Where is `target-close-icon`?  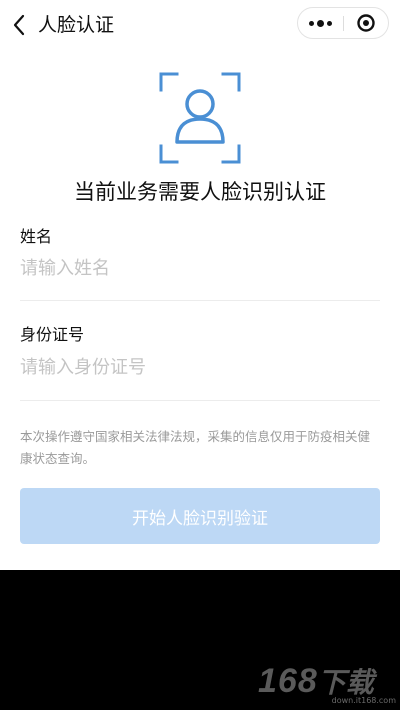 target-close-icon is located at coordinates (366, 23).